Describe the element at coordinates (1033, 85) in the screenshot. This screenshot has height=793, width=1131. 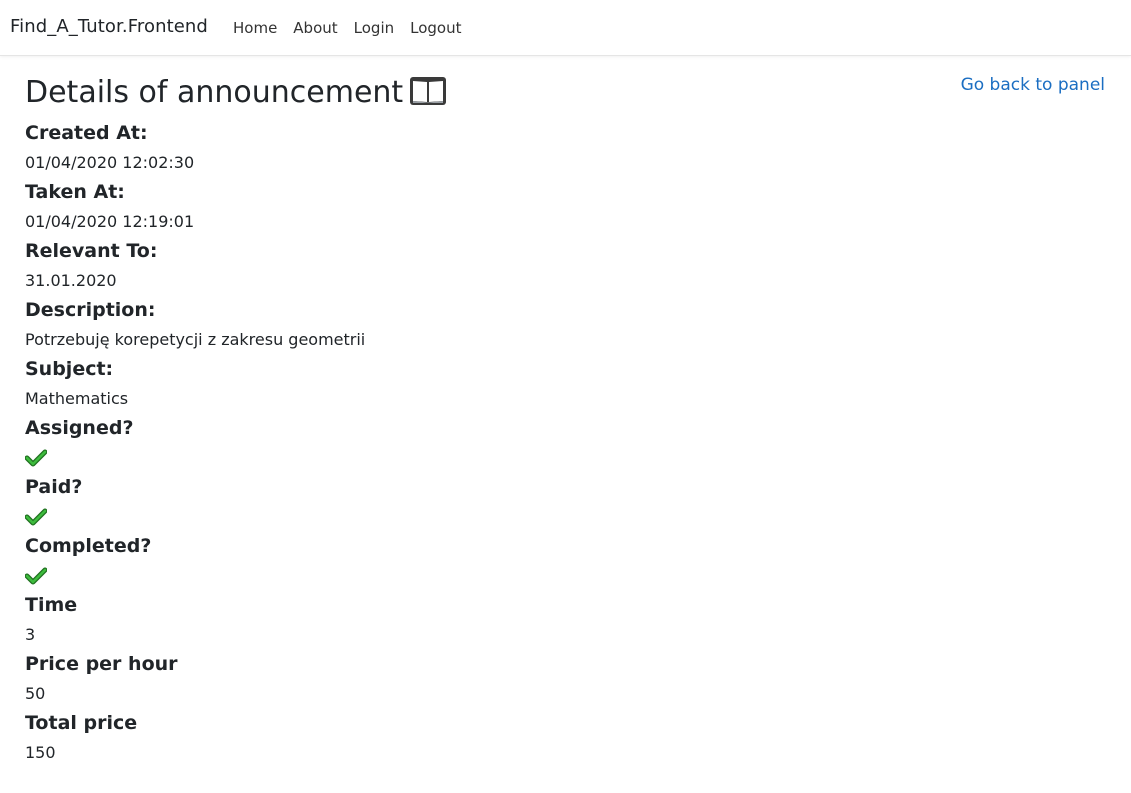
I see `go-back-link: Go back to panel` at that location.